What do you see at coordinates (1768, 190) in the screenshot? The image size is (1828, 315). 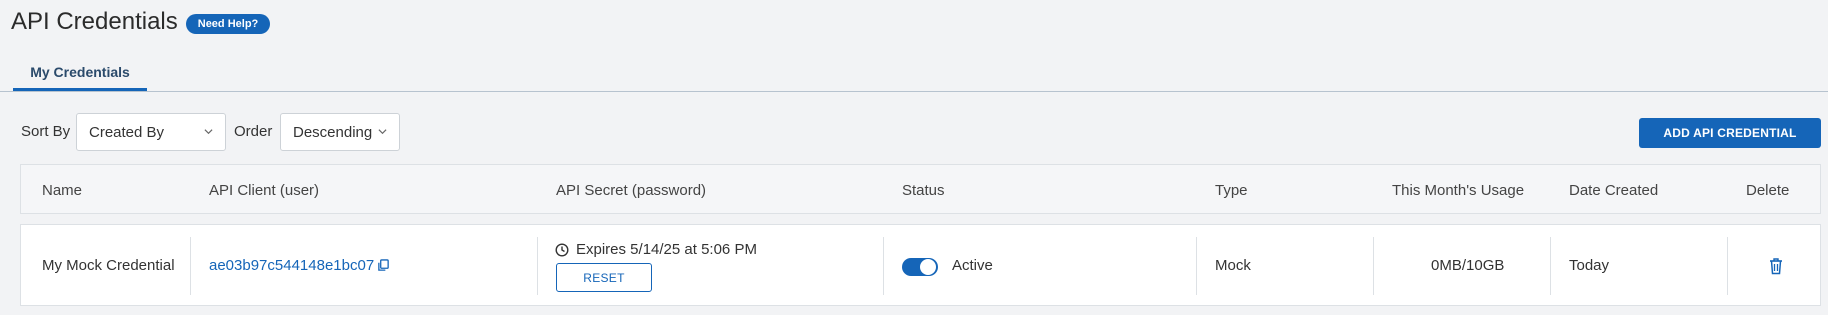 I see `column-header-delete: Delete` at bounding box center [1768, 190].